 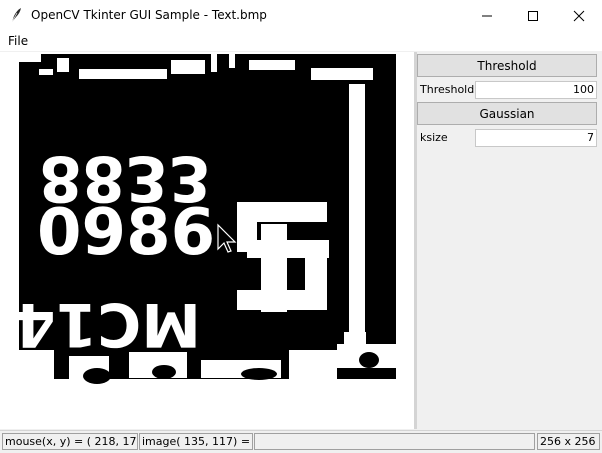 I want to click on close-button, so click(x=579, y=15).